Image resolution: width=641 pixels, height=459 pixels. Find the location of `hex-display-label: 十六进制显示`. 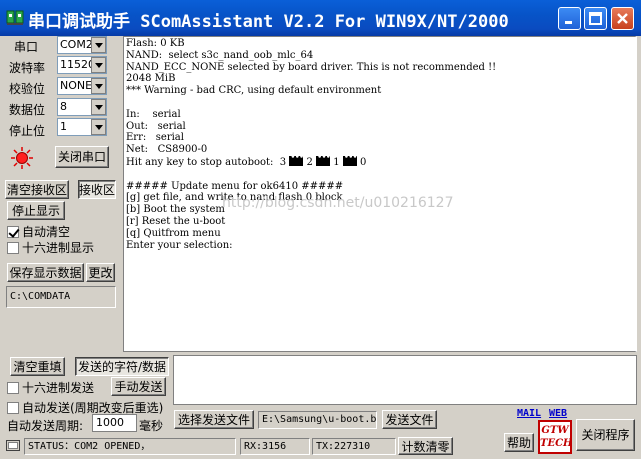

hex-display-label: 十六进制显示 is located at coordinates (58, 248).